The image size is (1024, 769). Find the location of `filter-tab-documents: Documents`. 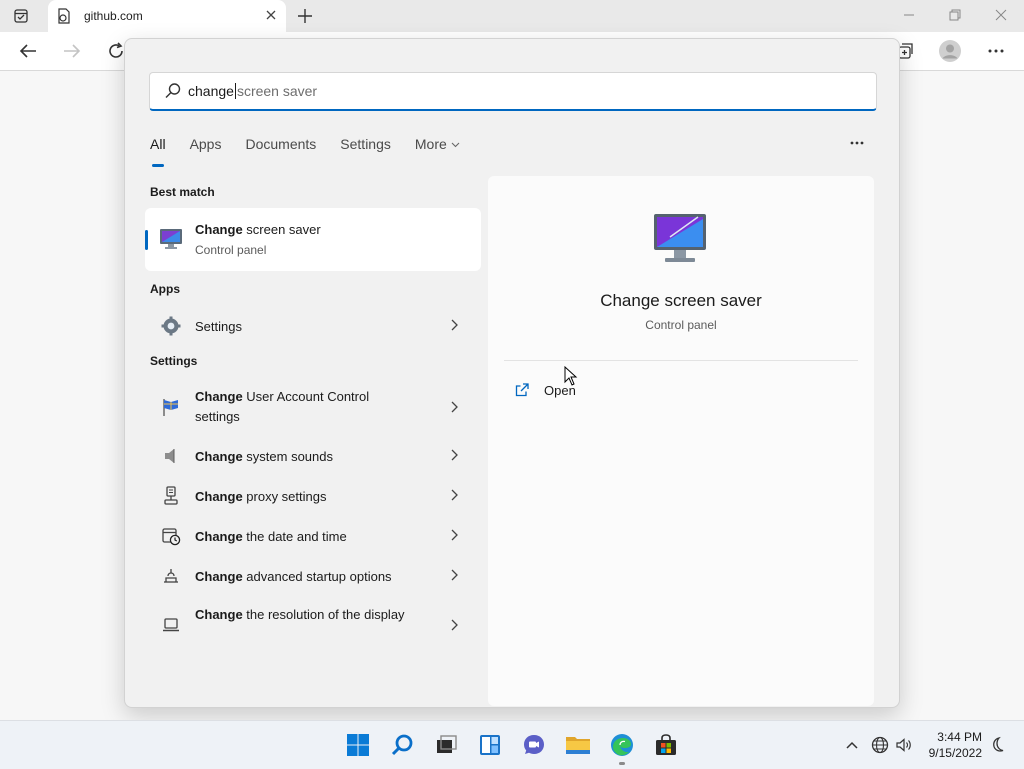

filter-tab-documents: Documents is located at coordinates (280, 147).